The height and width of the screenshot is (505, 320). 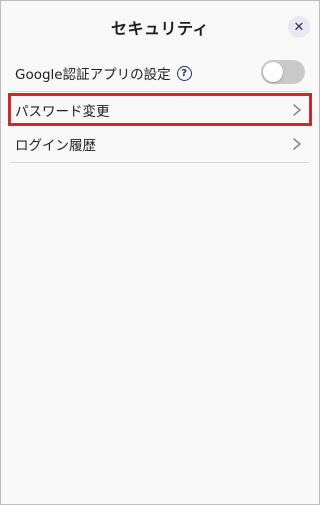 I want to click on list-item-google-authenticator: Google認証アプリの設定 ?, so click(x=160, y=73).